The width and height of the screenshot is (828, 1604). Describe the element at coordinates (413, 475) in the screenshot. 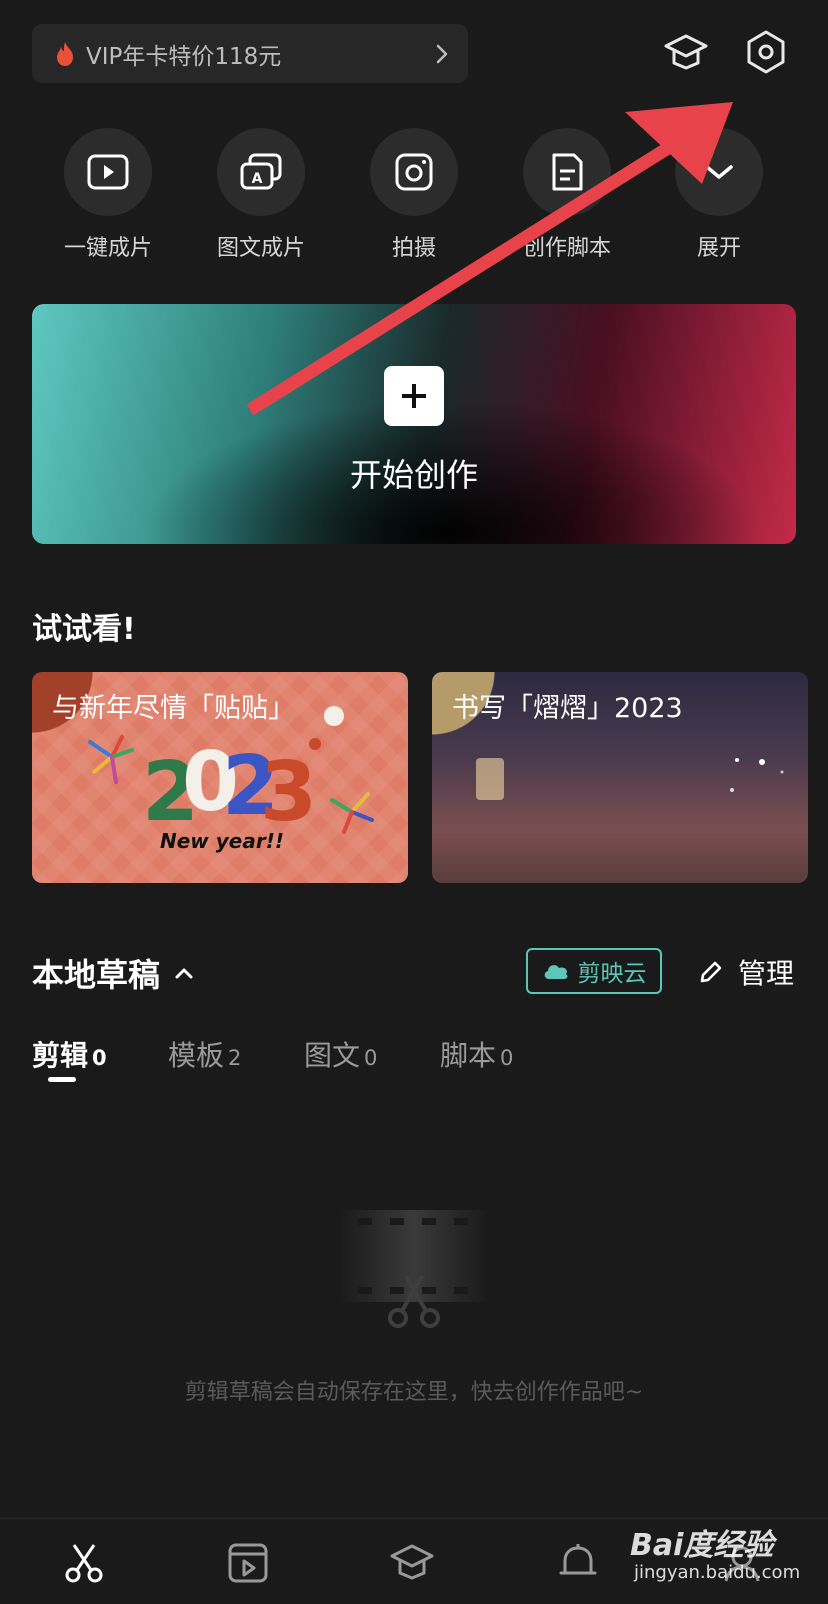

I see `start-creating-label: 开始创作` at that location.